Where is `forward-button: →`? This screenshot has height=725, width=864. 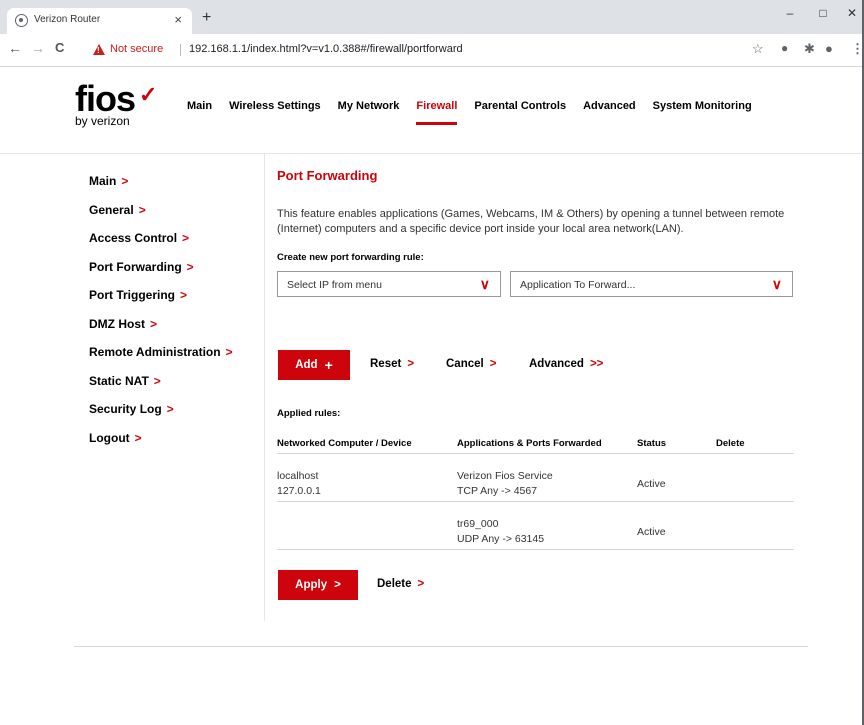 forward-button: → is located at coordinates (38, 48).